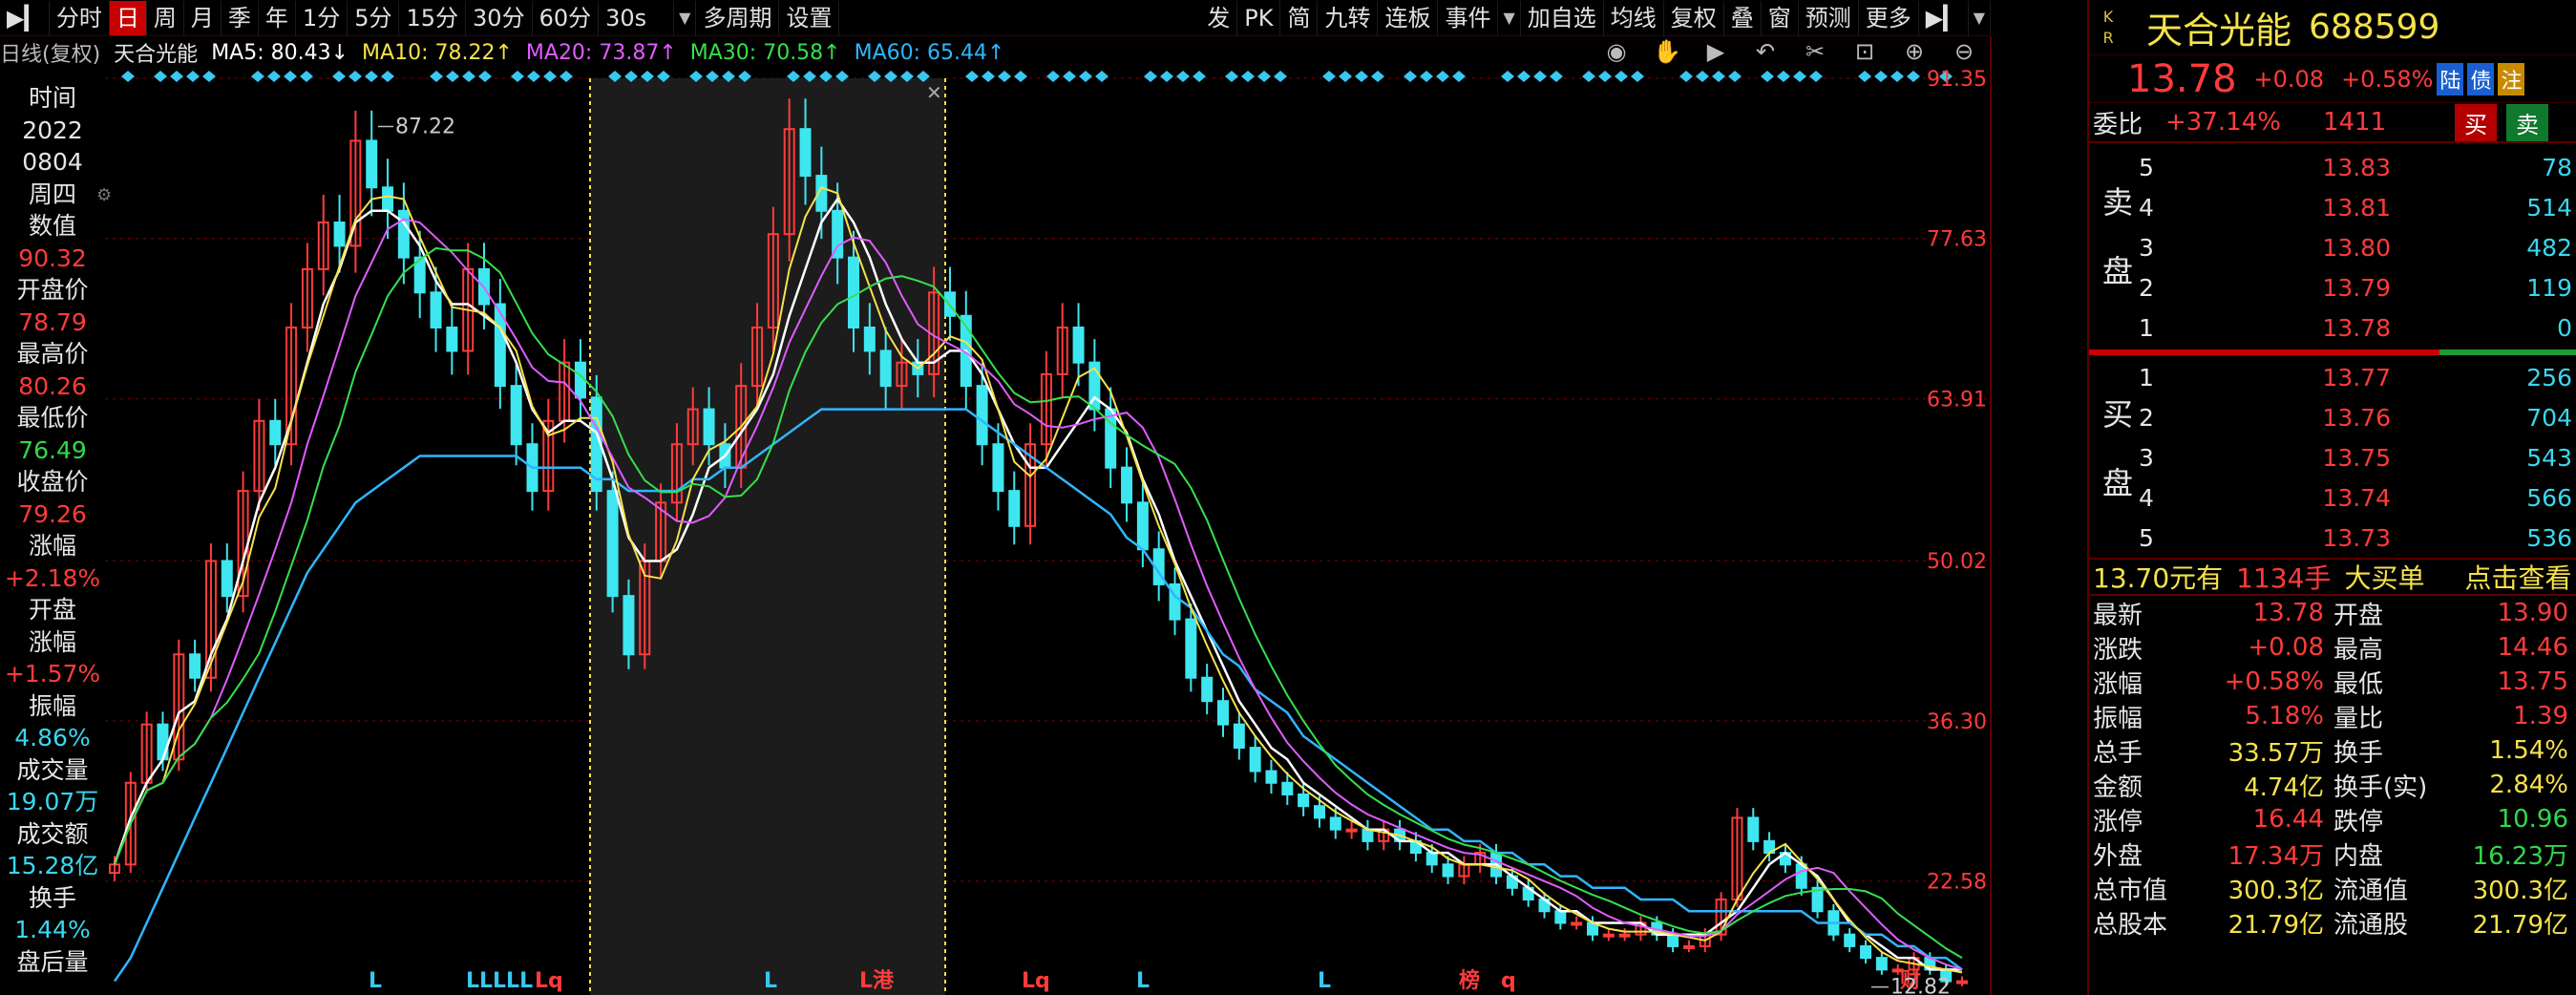  Describe the element at coordinates (2332, 377) in the screenshot. I see `bid-row-1: 1 13.77 256` at that location.